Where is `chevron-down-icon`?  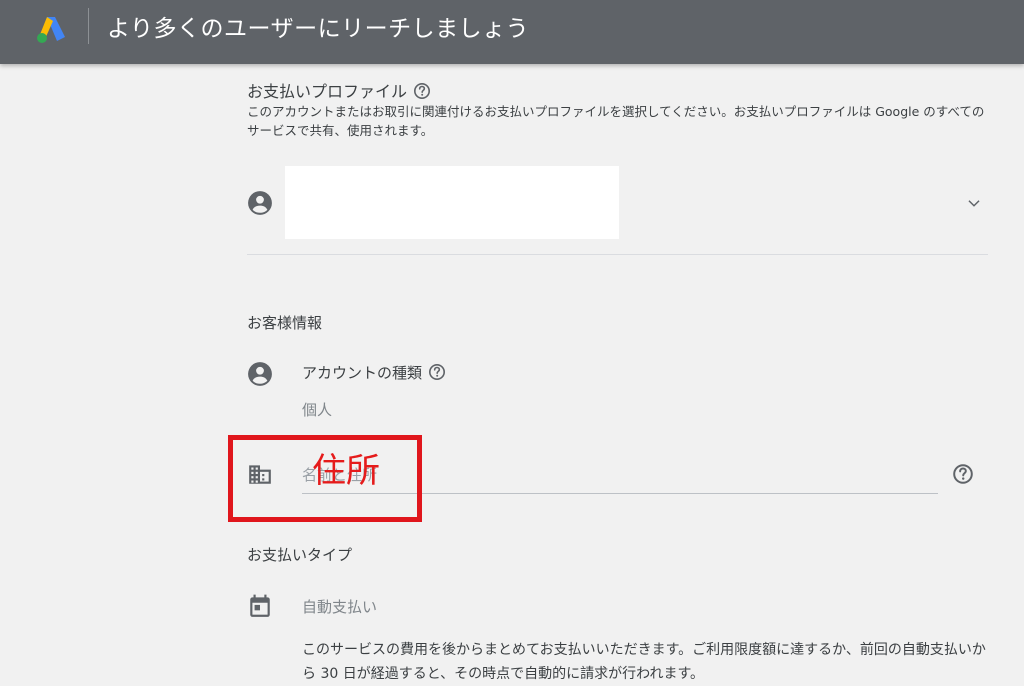
chevron-down-icon is located at coordinates (974, 203).